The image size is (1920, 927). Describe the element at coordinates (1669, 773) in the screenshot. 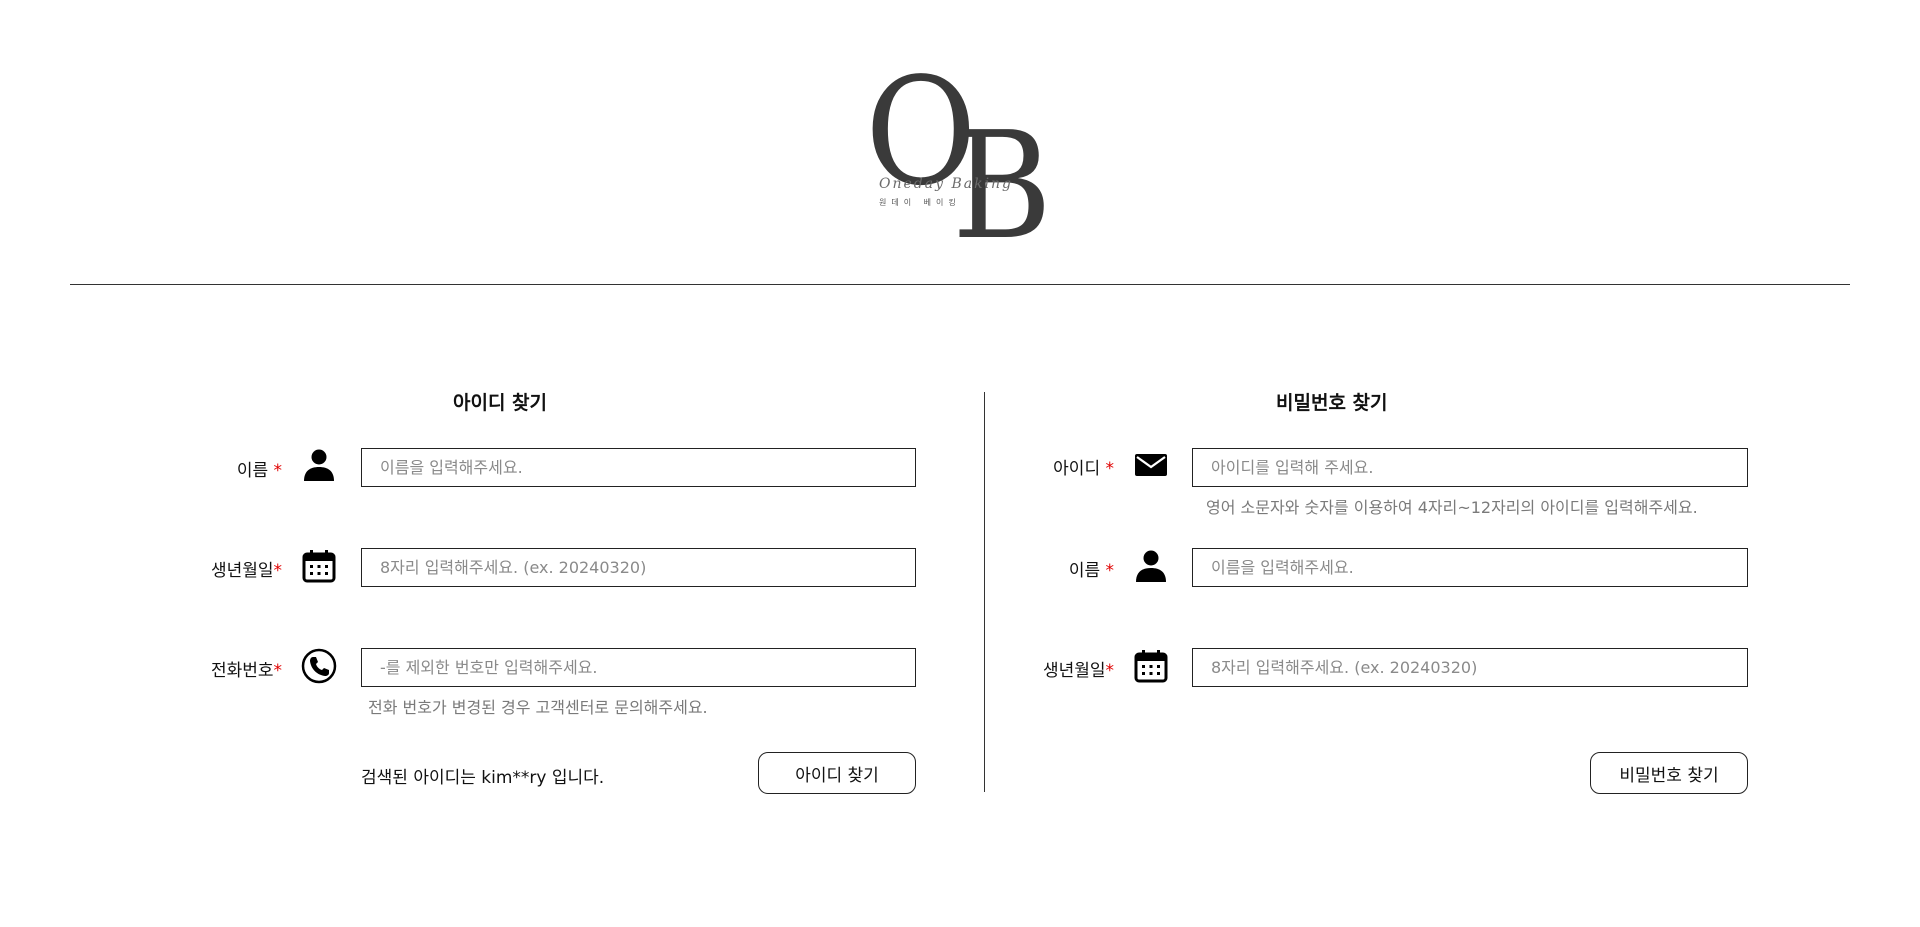

I see `find-password-button: 비밀번호 찾기` at that location.